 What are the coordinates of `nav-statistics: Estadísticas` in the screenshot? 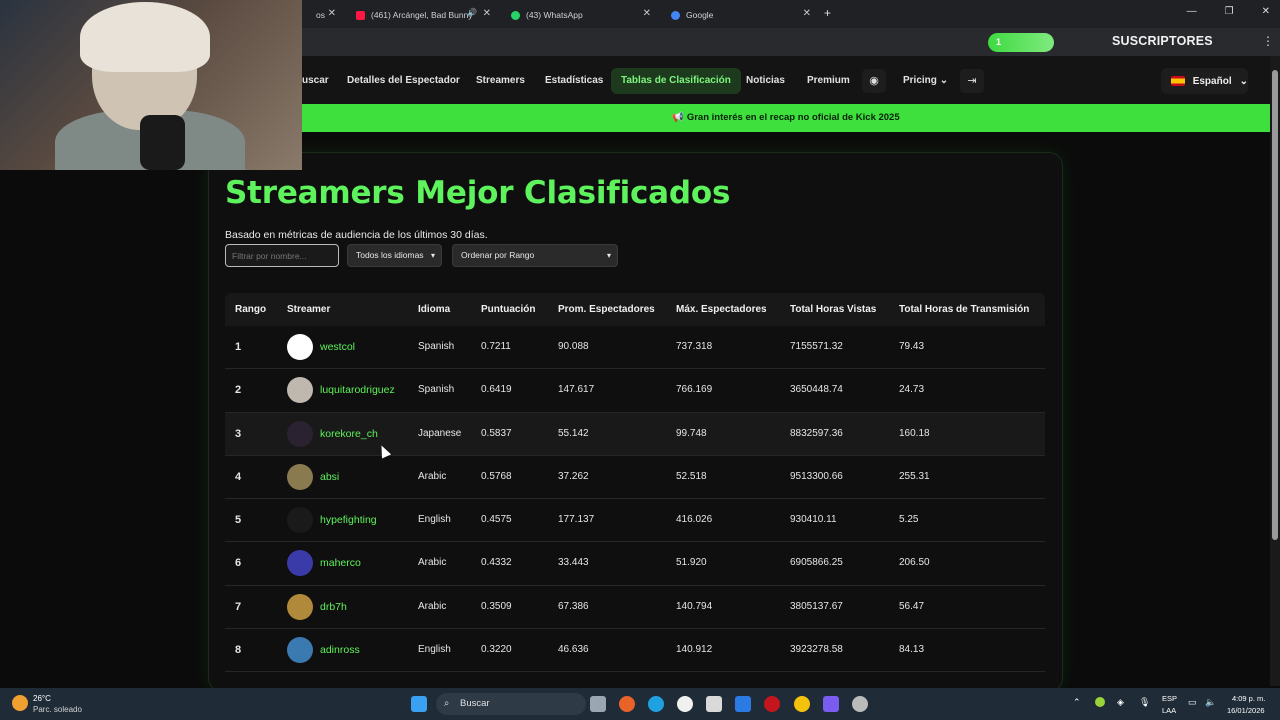 It's located at (574, 81).